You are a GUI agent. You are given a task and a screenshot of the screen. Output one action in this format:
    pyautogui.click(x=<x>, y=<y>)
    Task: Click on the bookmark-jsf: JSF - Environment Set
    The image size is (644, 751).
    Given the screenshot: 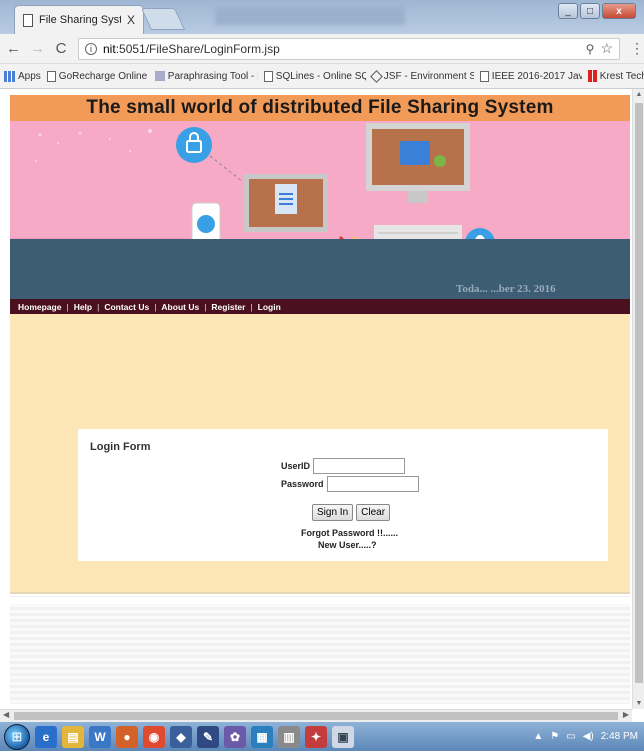 What is the action you would take?
    pyautogui.click(x=421, y=76)
    